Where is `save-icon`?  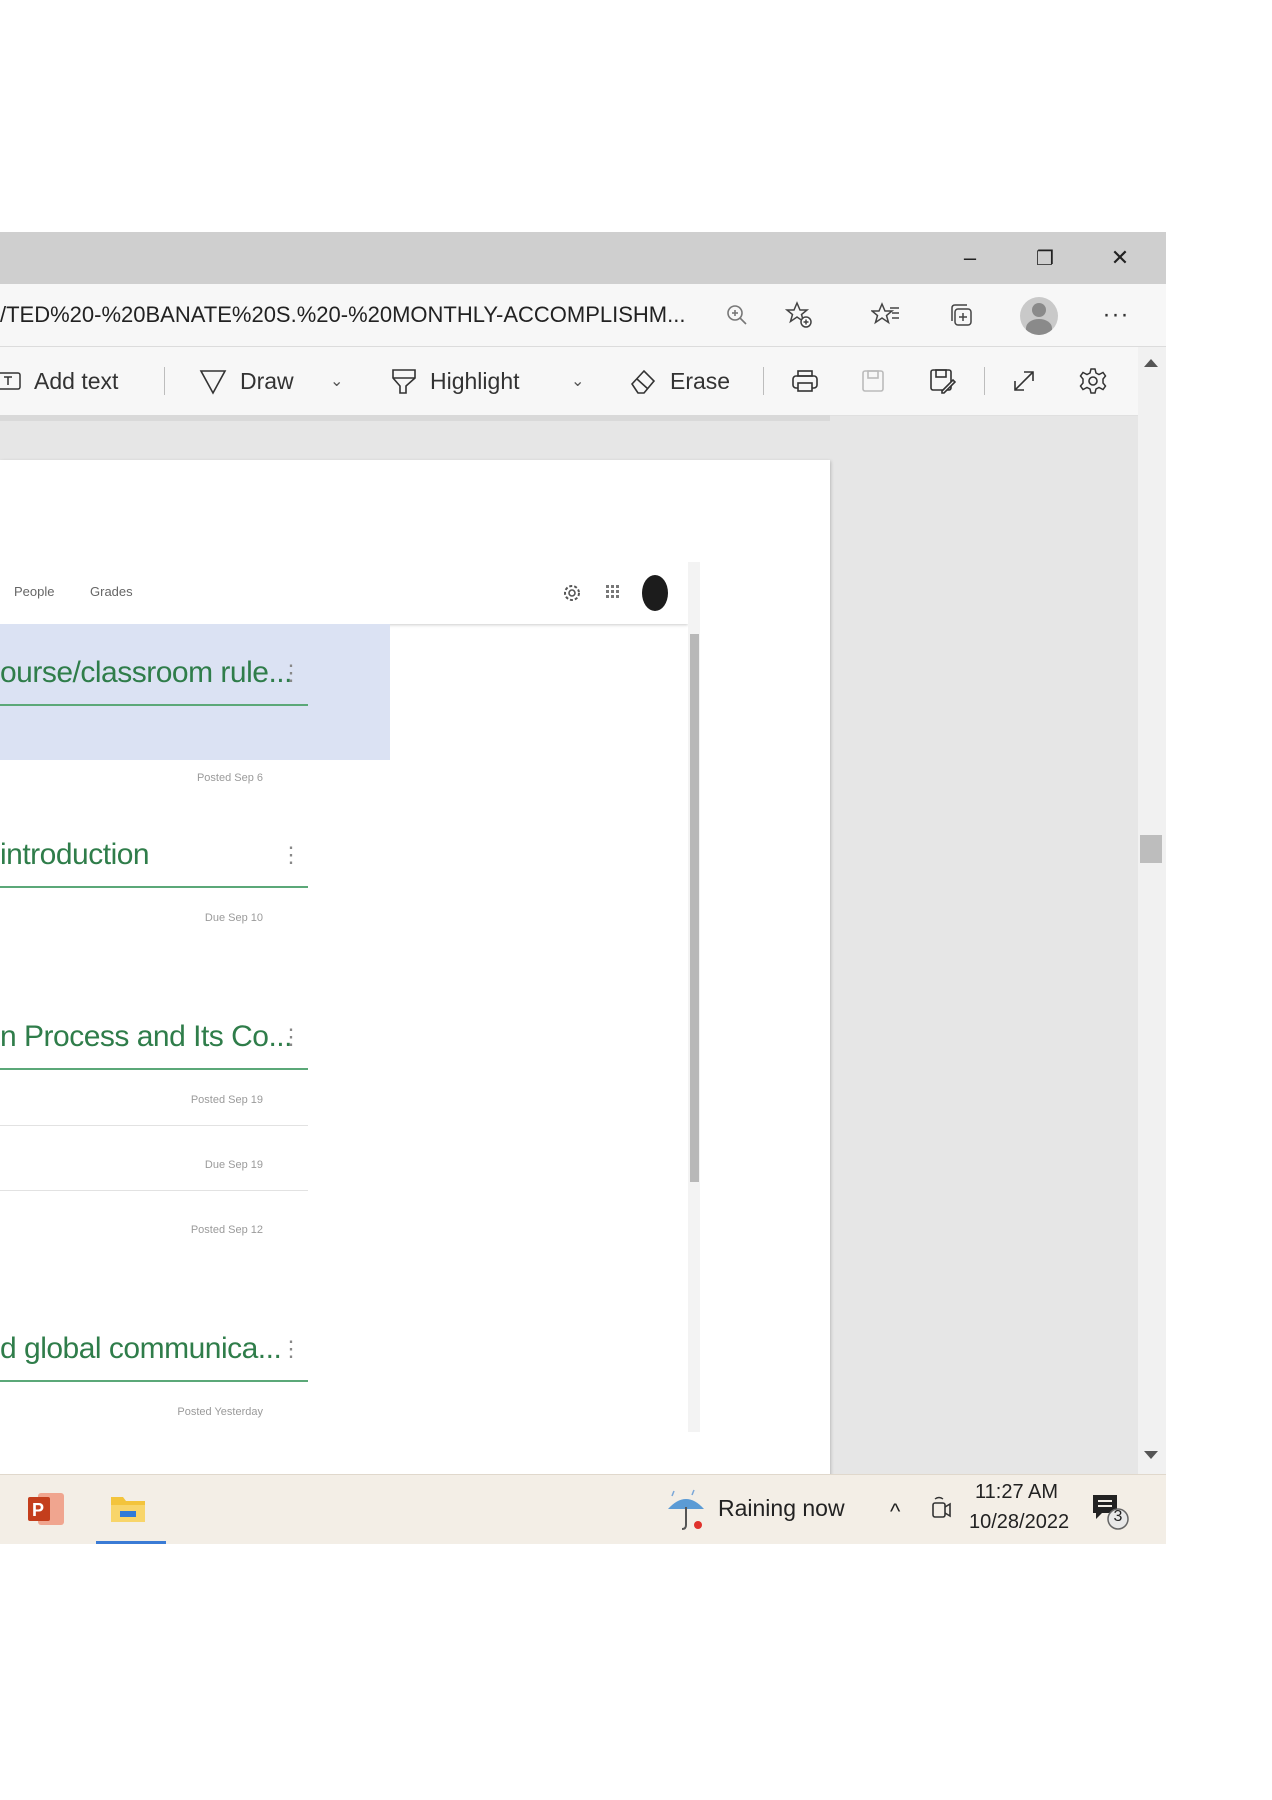
save-icon is located at coordinates (873, 381).